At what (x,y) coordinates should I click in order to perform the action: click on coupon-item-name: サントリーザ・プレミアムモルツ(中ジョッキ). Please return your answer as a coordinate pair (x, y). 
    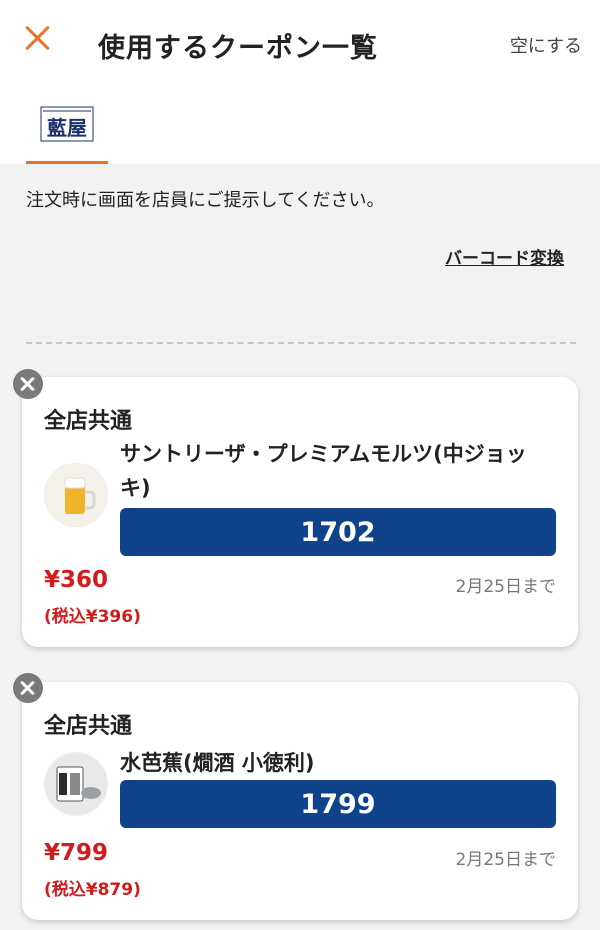
    Looking at the image, I should click on (323, 471).